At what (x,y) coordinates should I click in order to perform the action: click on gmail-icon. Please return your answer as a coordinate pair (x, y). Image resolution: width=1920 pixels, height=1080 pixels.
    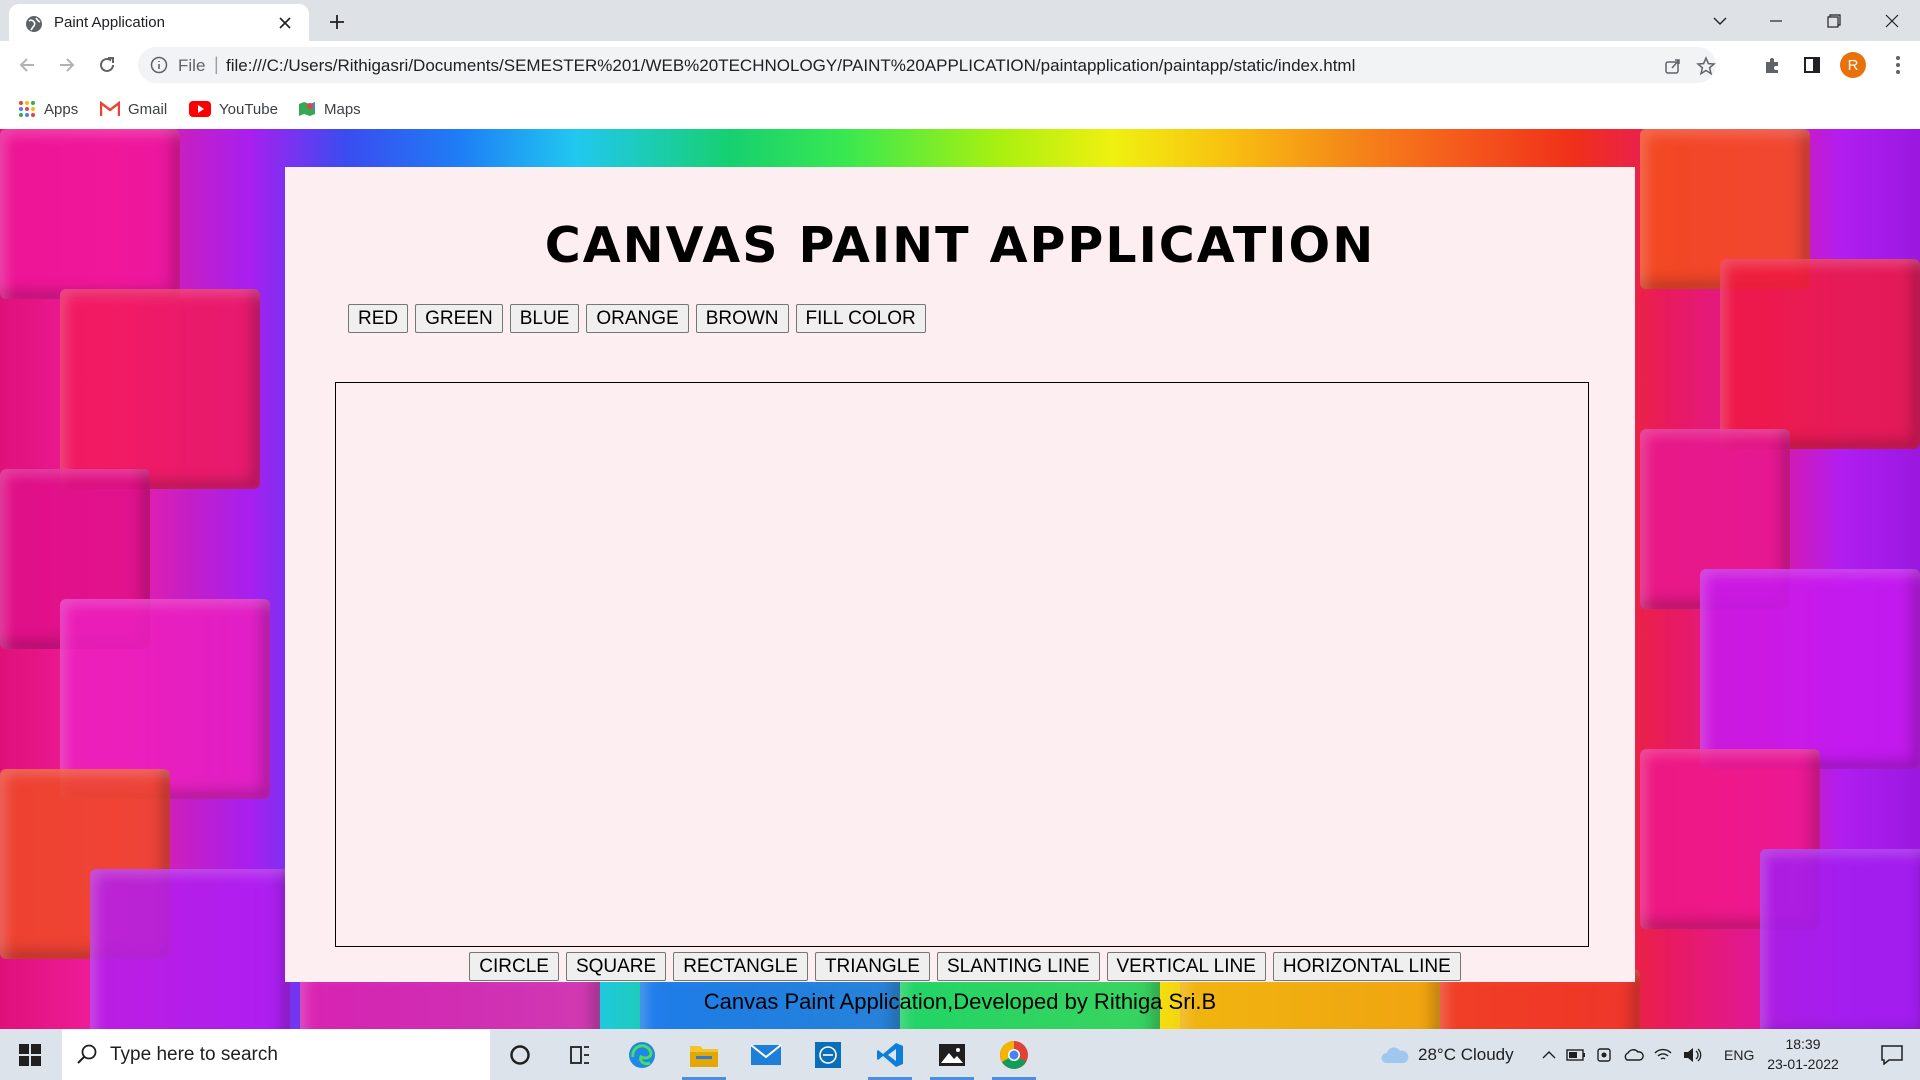
    Looking at the image, I should click on (110, 108).